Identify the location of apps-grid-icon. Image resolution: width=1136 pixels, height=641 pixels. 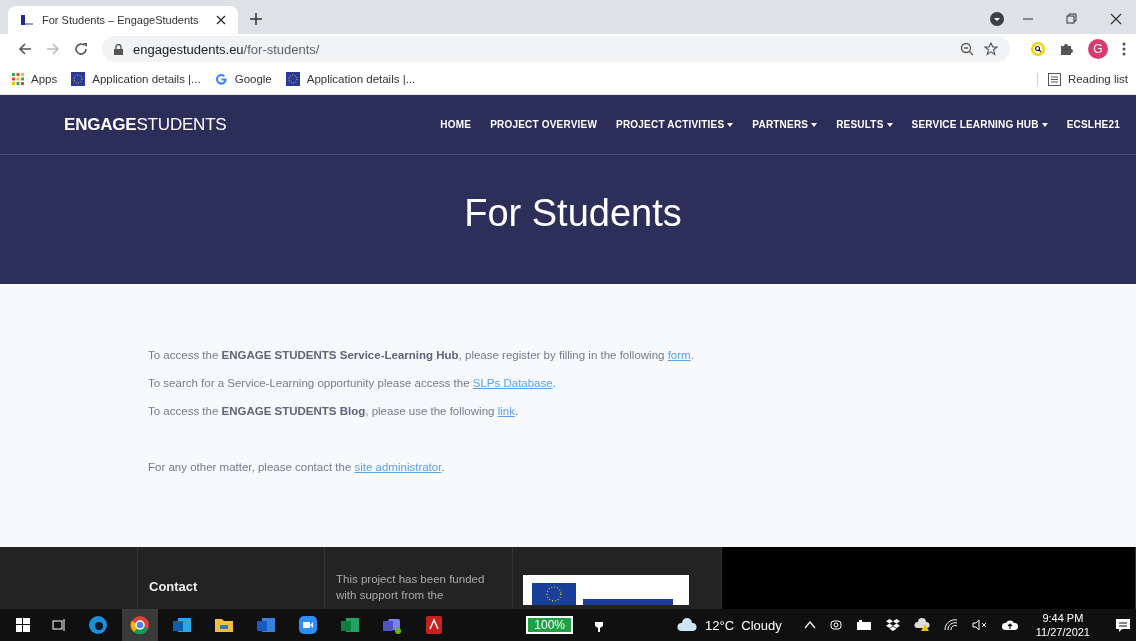
(18, 79).